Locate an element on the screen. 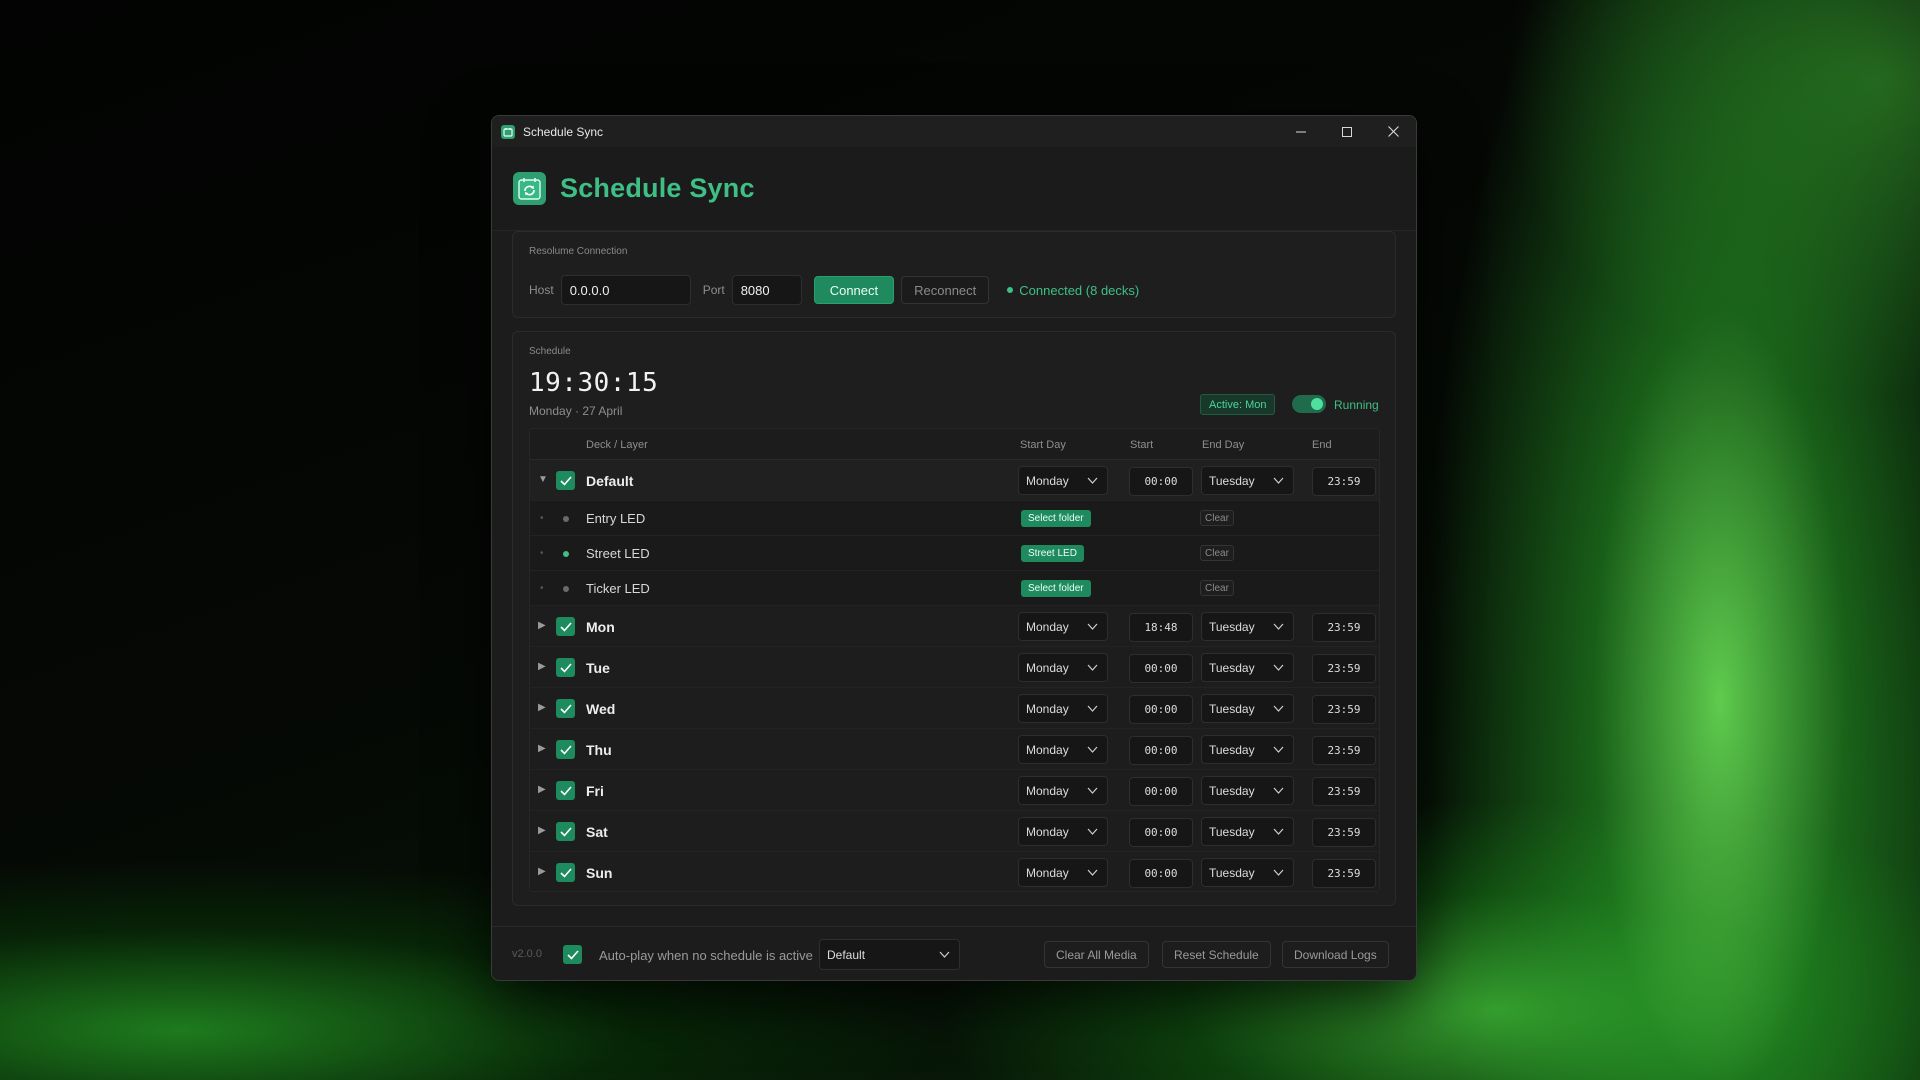  app-small-icon is located at coordinates (508, 131).